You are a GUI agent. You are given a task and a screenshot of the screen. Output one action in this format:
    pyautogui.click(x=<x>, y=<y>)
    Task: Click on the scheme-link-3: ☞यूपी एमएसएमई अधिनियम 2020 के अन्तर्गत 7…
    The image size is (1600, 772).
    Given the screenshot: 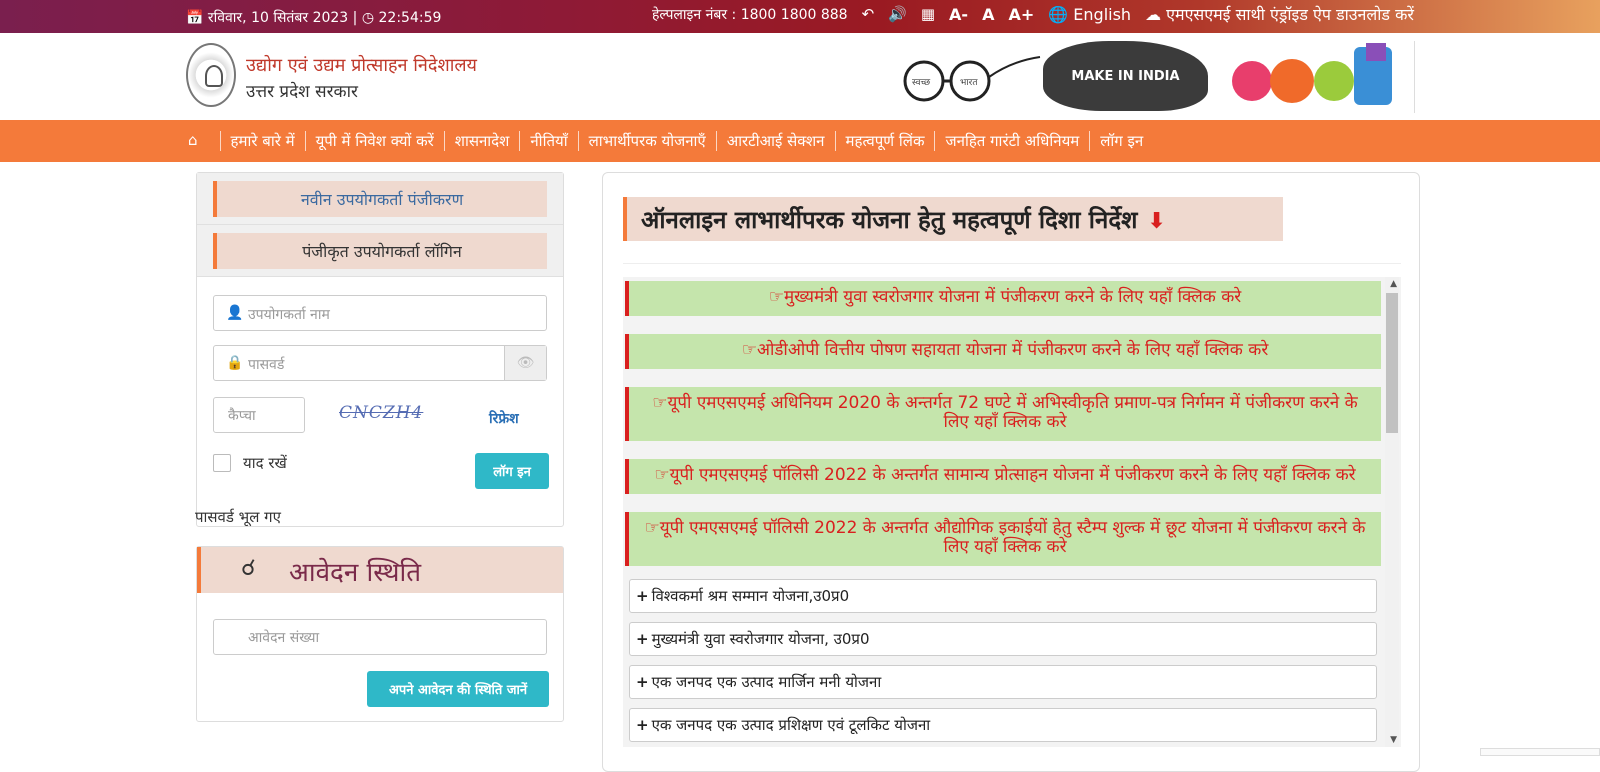 What is the action you would take?
    pyautogui.click(x=1003, y=414)
    